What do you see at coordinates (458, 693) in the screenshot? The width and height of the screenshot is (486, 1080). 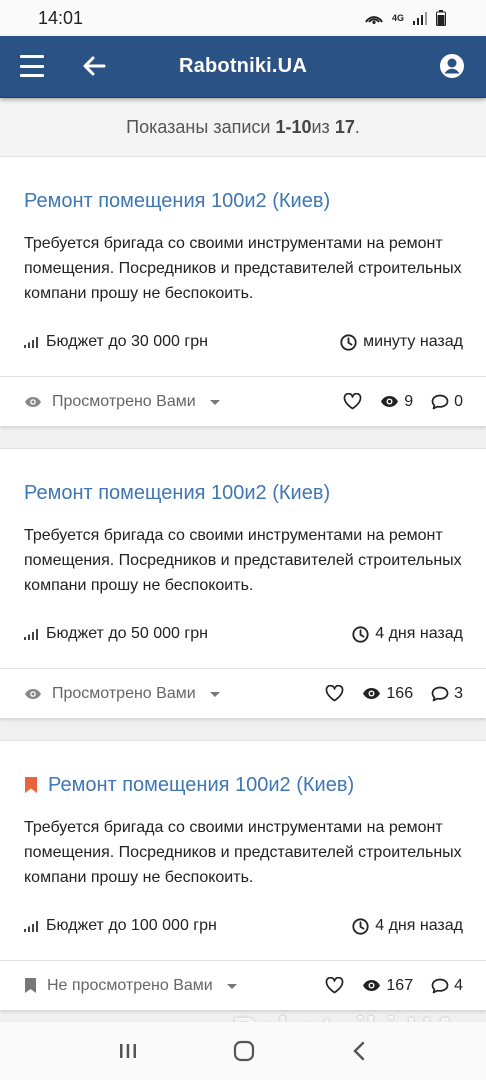 I see `comments-count: 3` at bounding box center [458, 693].